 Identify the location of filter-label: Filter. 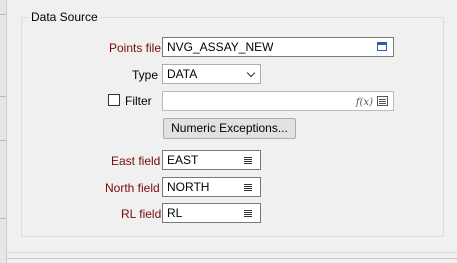
(138, 101).